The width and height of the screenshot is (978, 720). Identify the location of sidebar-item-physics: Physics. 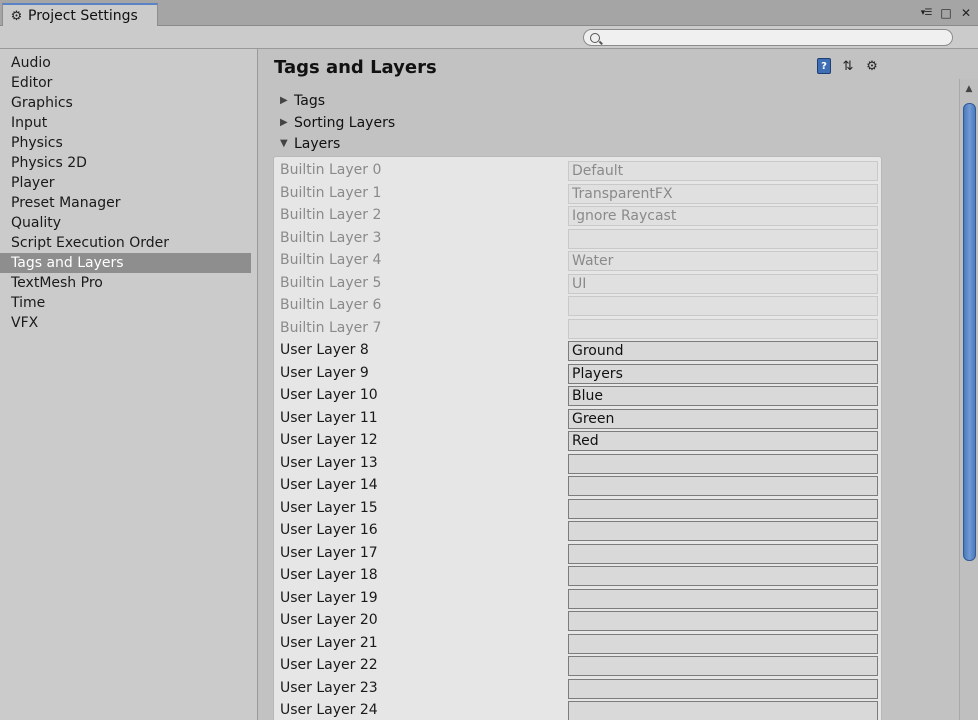
(125, 143).